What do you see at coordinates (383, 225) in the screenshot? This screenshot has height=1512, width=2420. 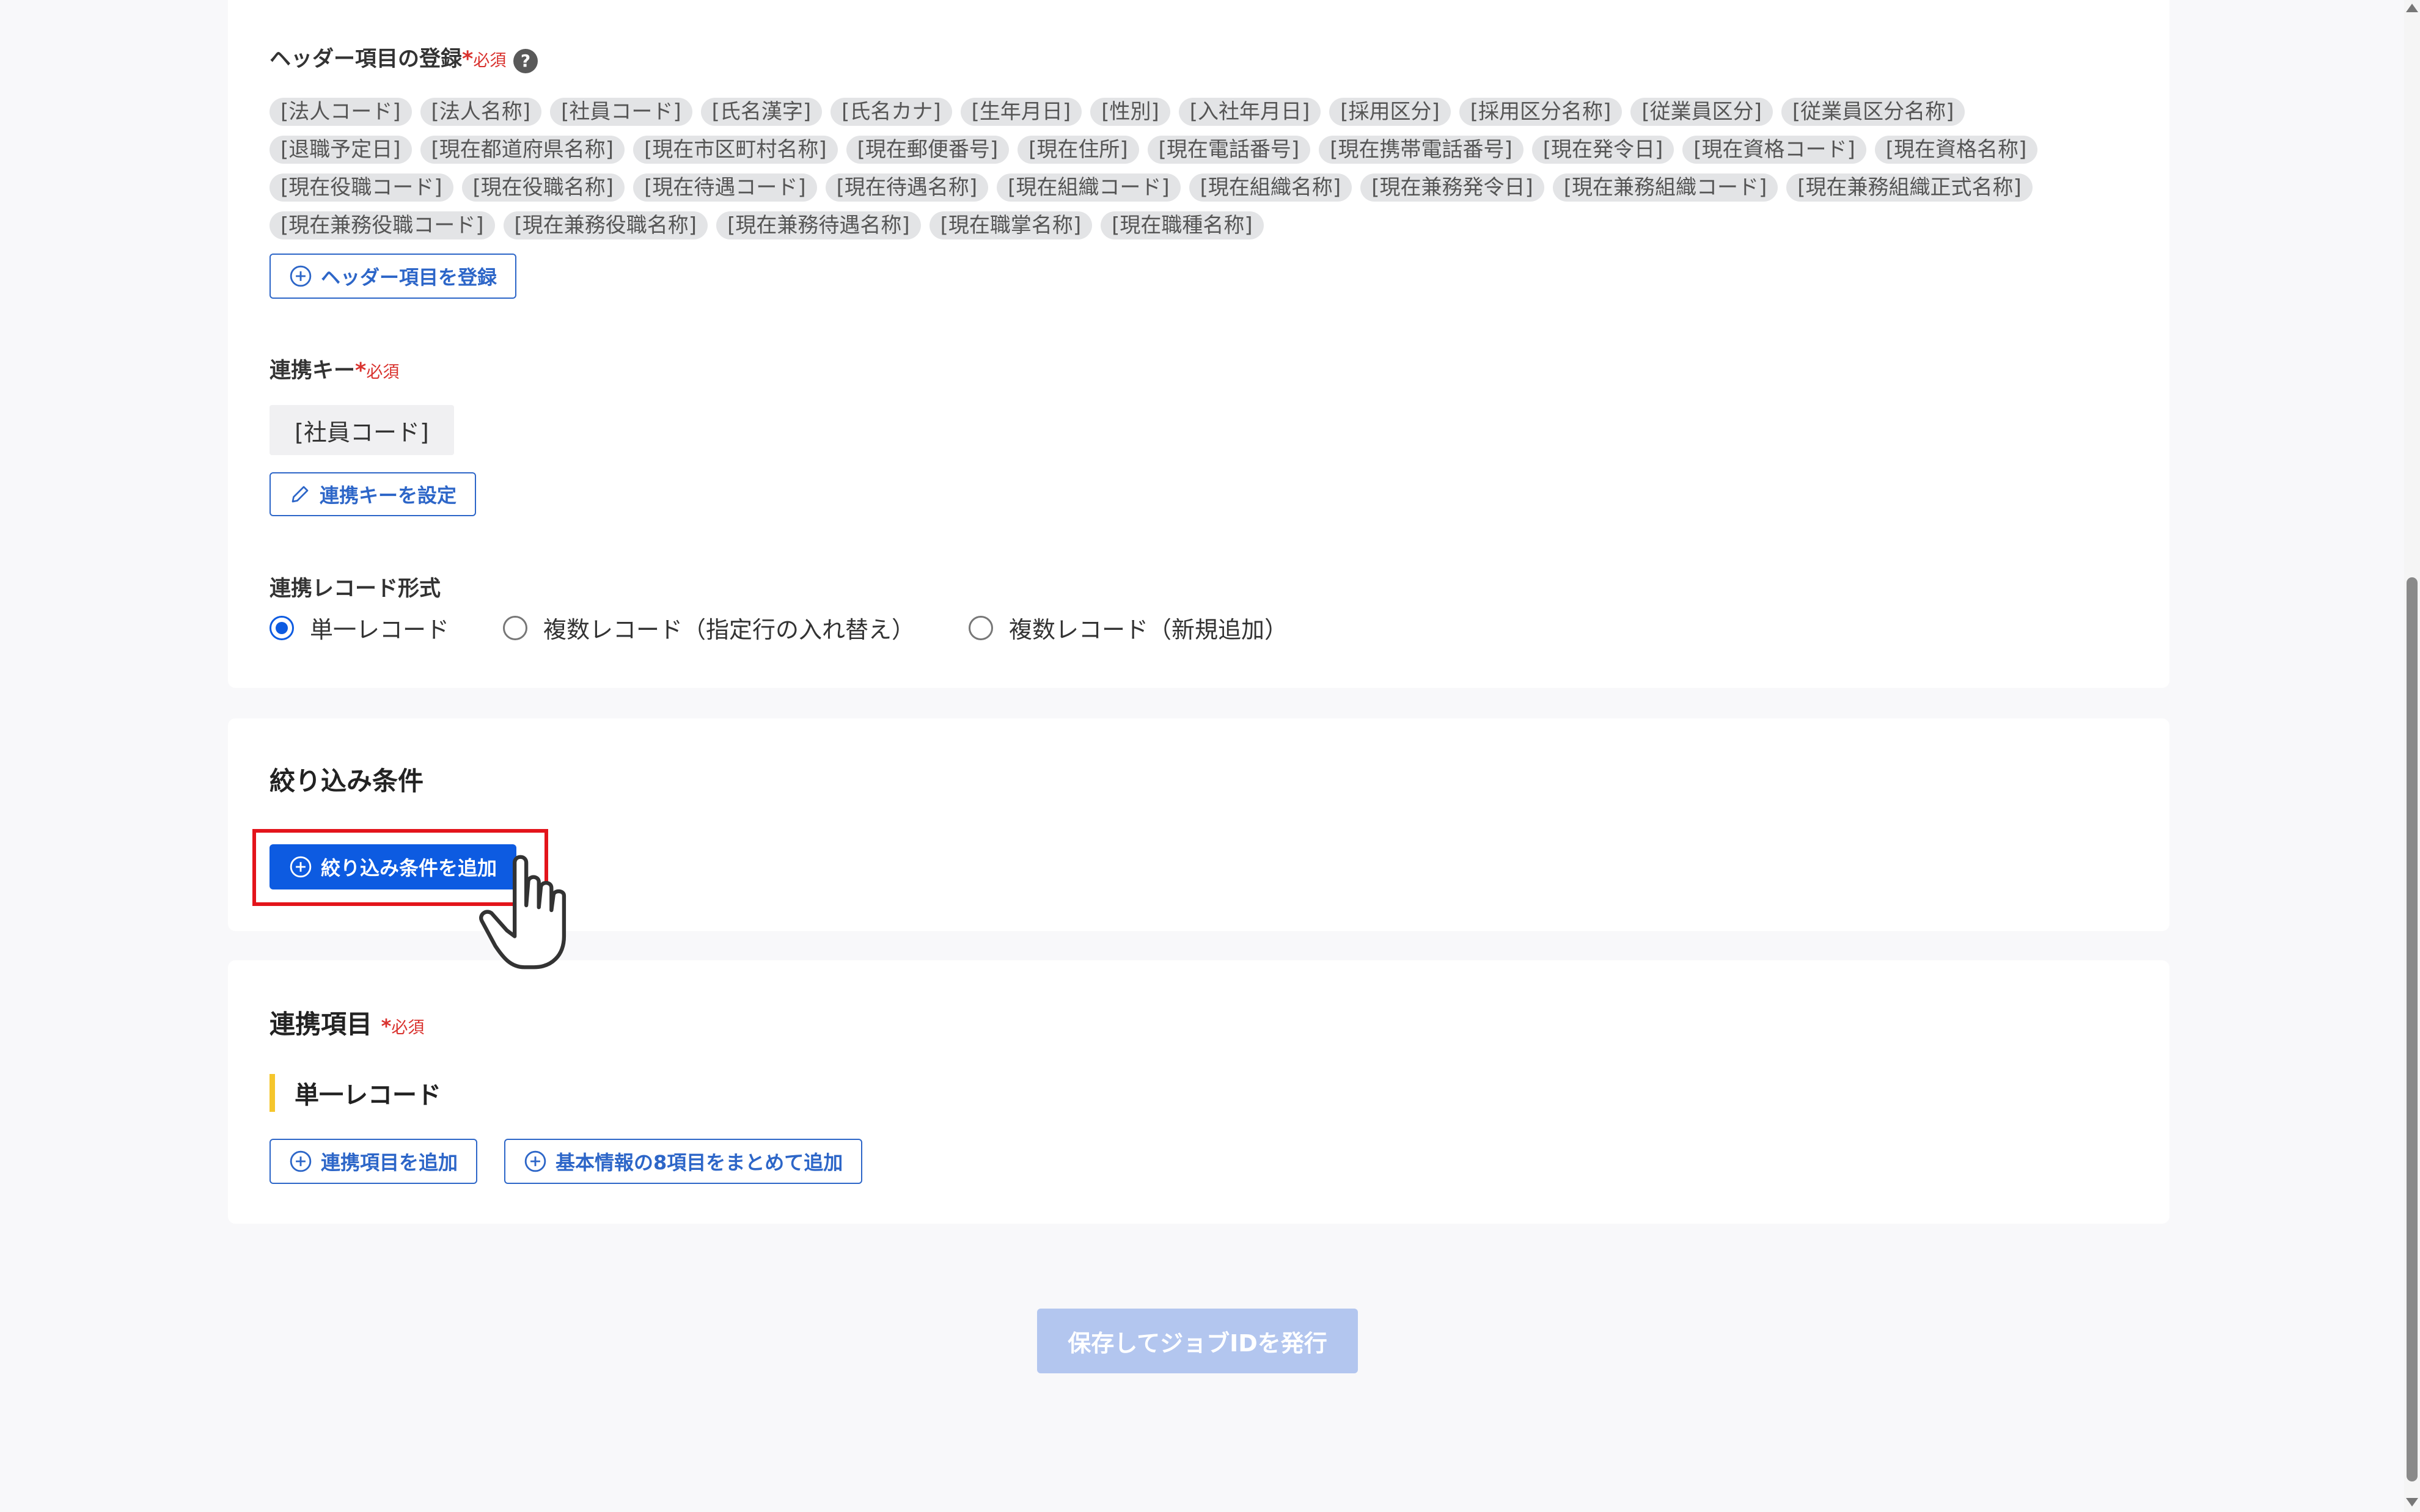 I see `header-item-chip: [現在兼務役職コード]` at bounding box center [383, 225].